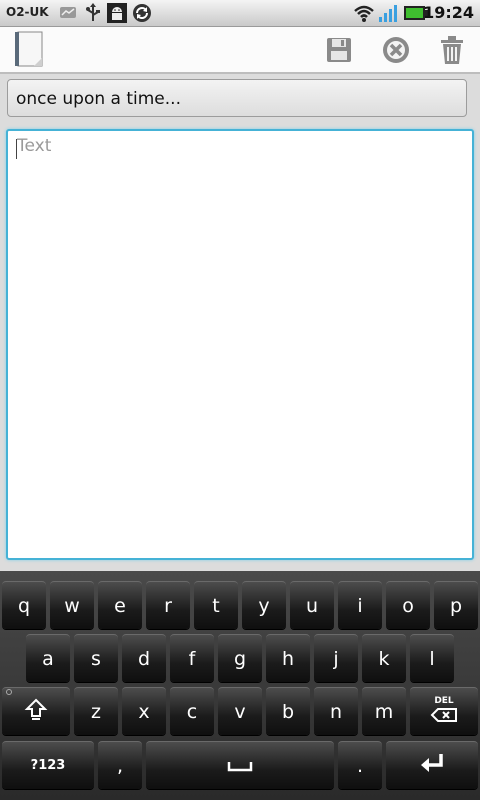  I want to click on key-y: y, so click(264, 605).